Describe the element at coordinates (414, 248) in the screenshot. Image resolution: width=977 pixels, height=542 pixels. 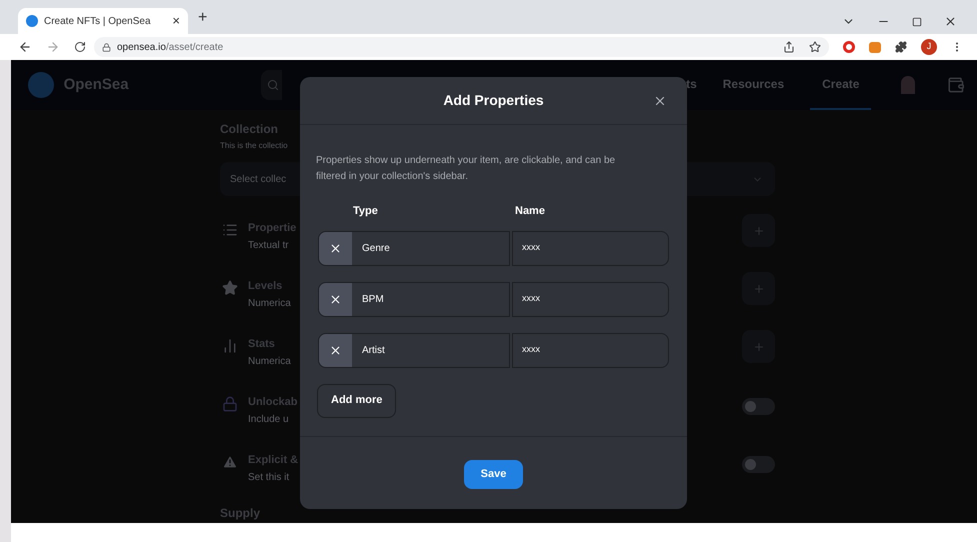
I see `type-field: Genre` at that location.